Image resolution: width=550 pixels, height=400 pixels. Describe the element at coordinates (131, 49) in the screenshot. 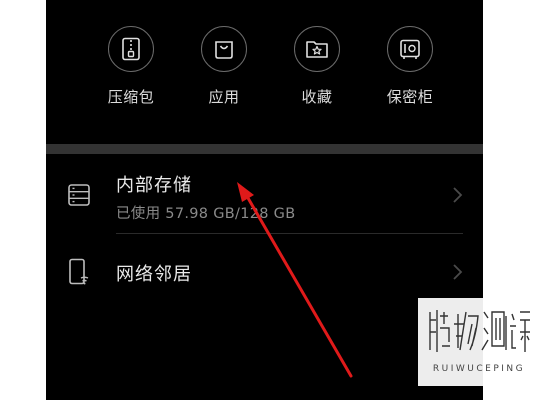

I see `archive-icon` at that location.